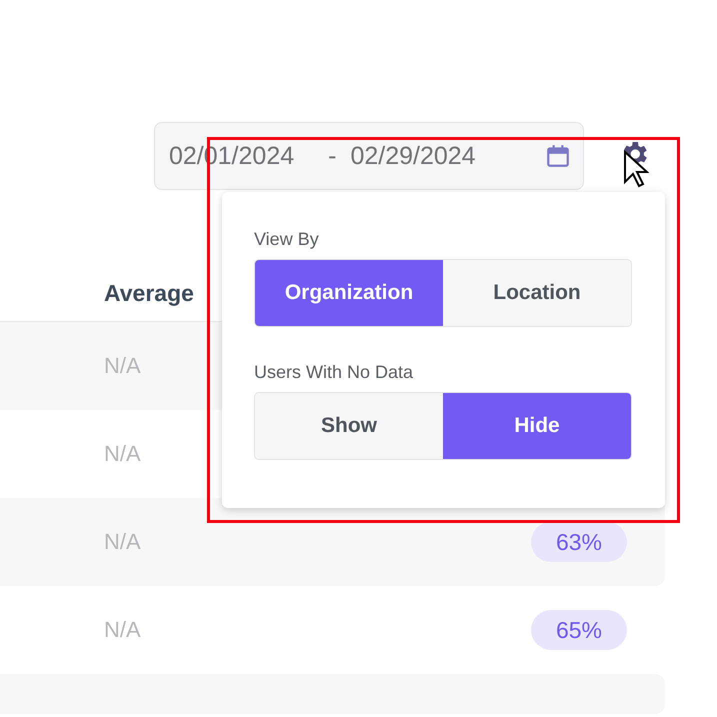  What do you see at coordinates (537, 293) in the screenshot?
I see `segment-option: Location` at bounding box center [537, 293].